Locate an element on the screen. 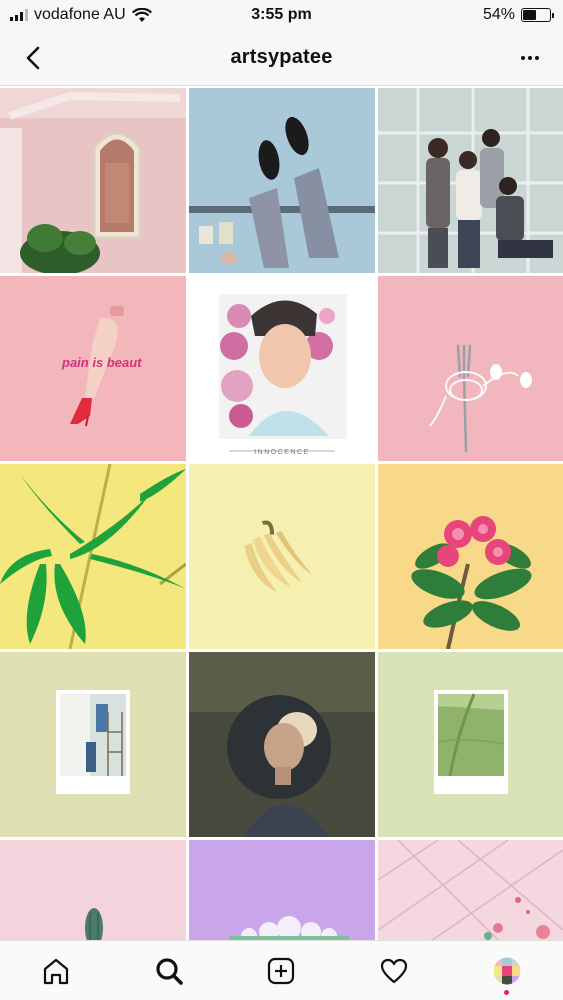 The width and height of the screenshot is (563, 1000). post-image: INNOCENCE is located at coordinates (282, 368).